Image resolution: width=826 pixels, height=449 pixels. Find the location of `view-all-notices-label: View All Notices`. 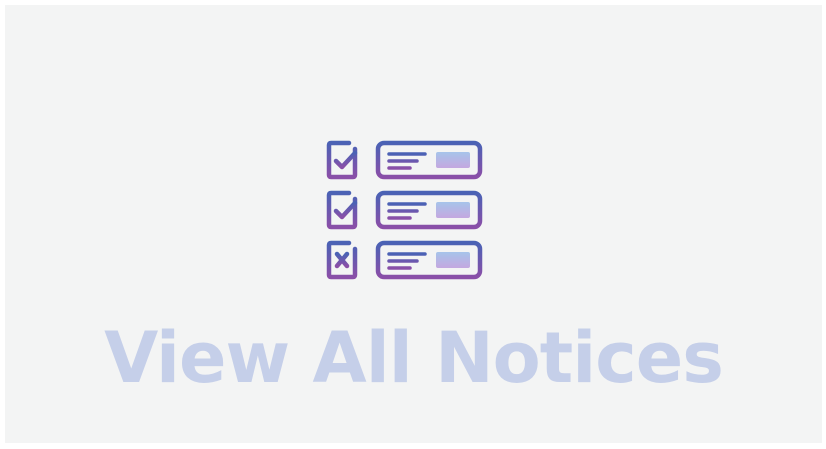

view-all-notices-label: View All Notices is located at coordinates (414, 358).